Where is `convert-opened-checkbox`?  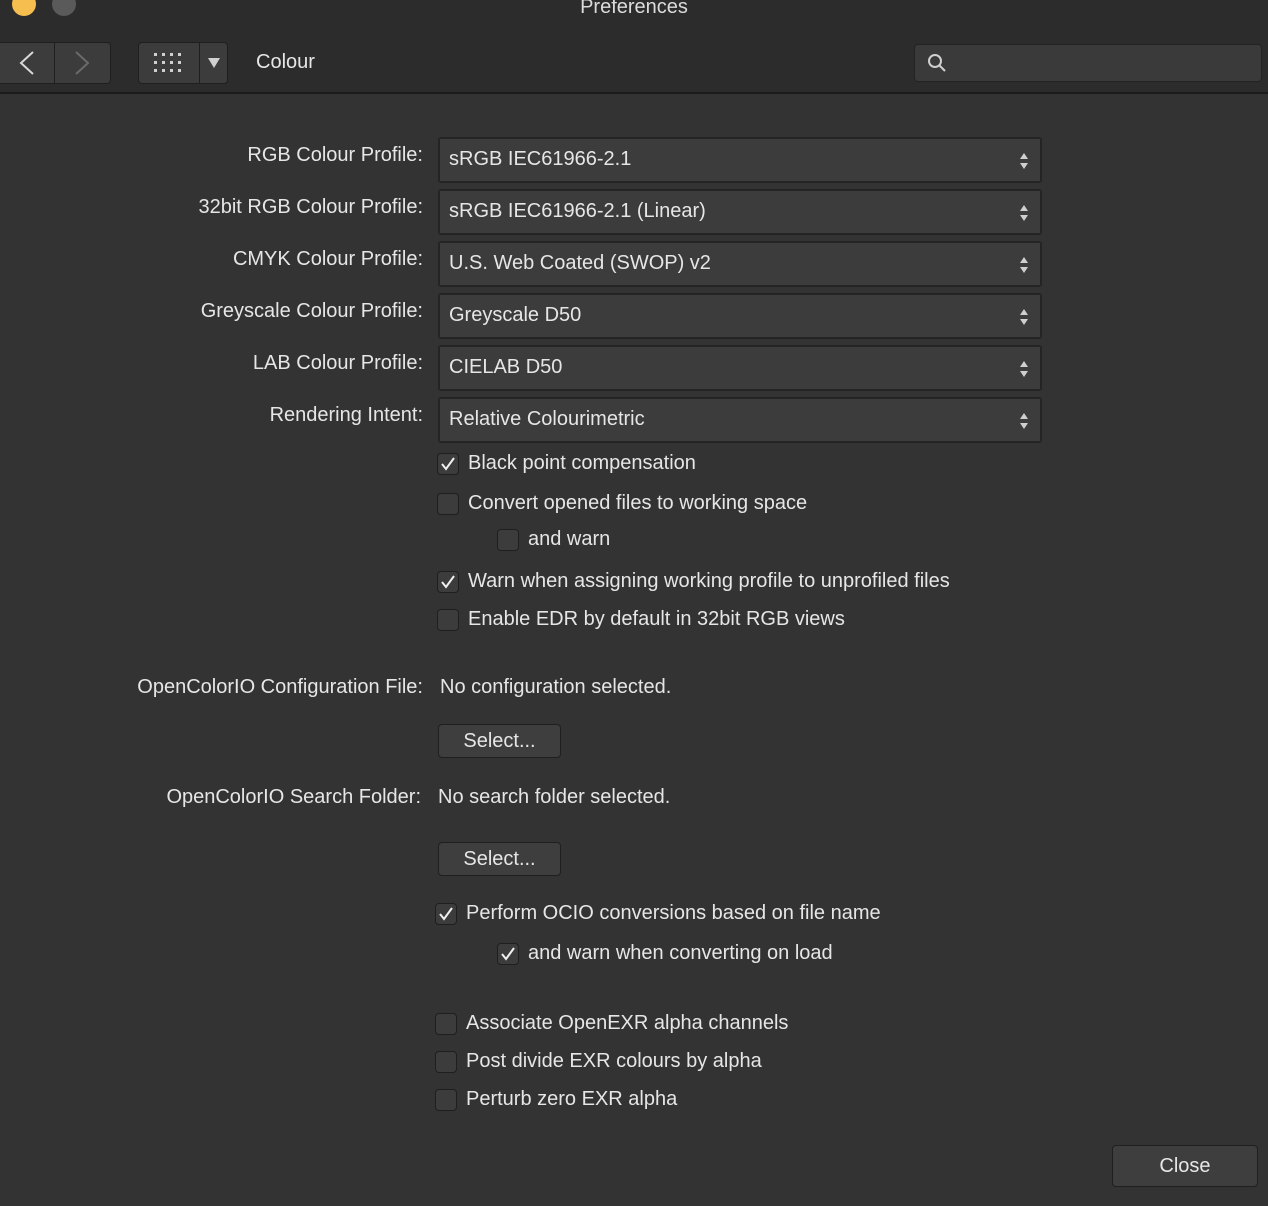
convert-opened-checkbox is located at coordinates (448, 503).